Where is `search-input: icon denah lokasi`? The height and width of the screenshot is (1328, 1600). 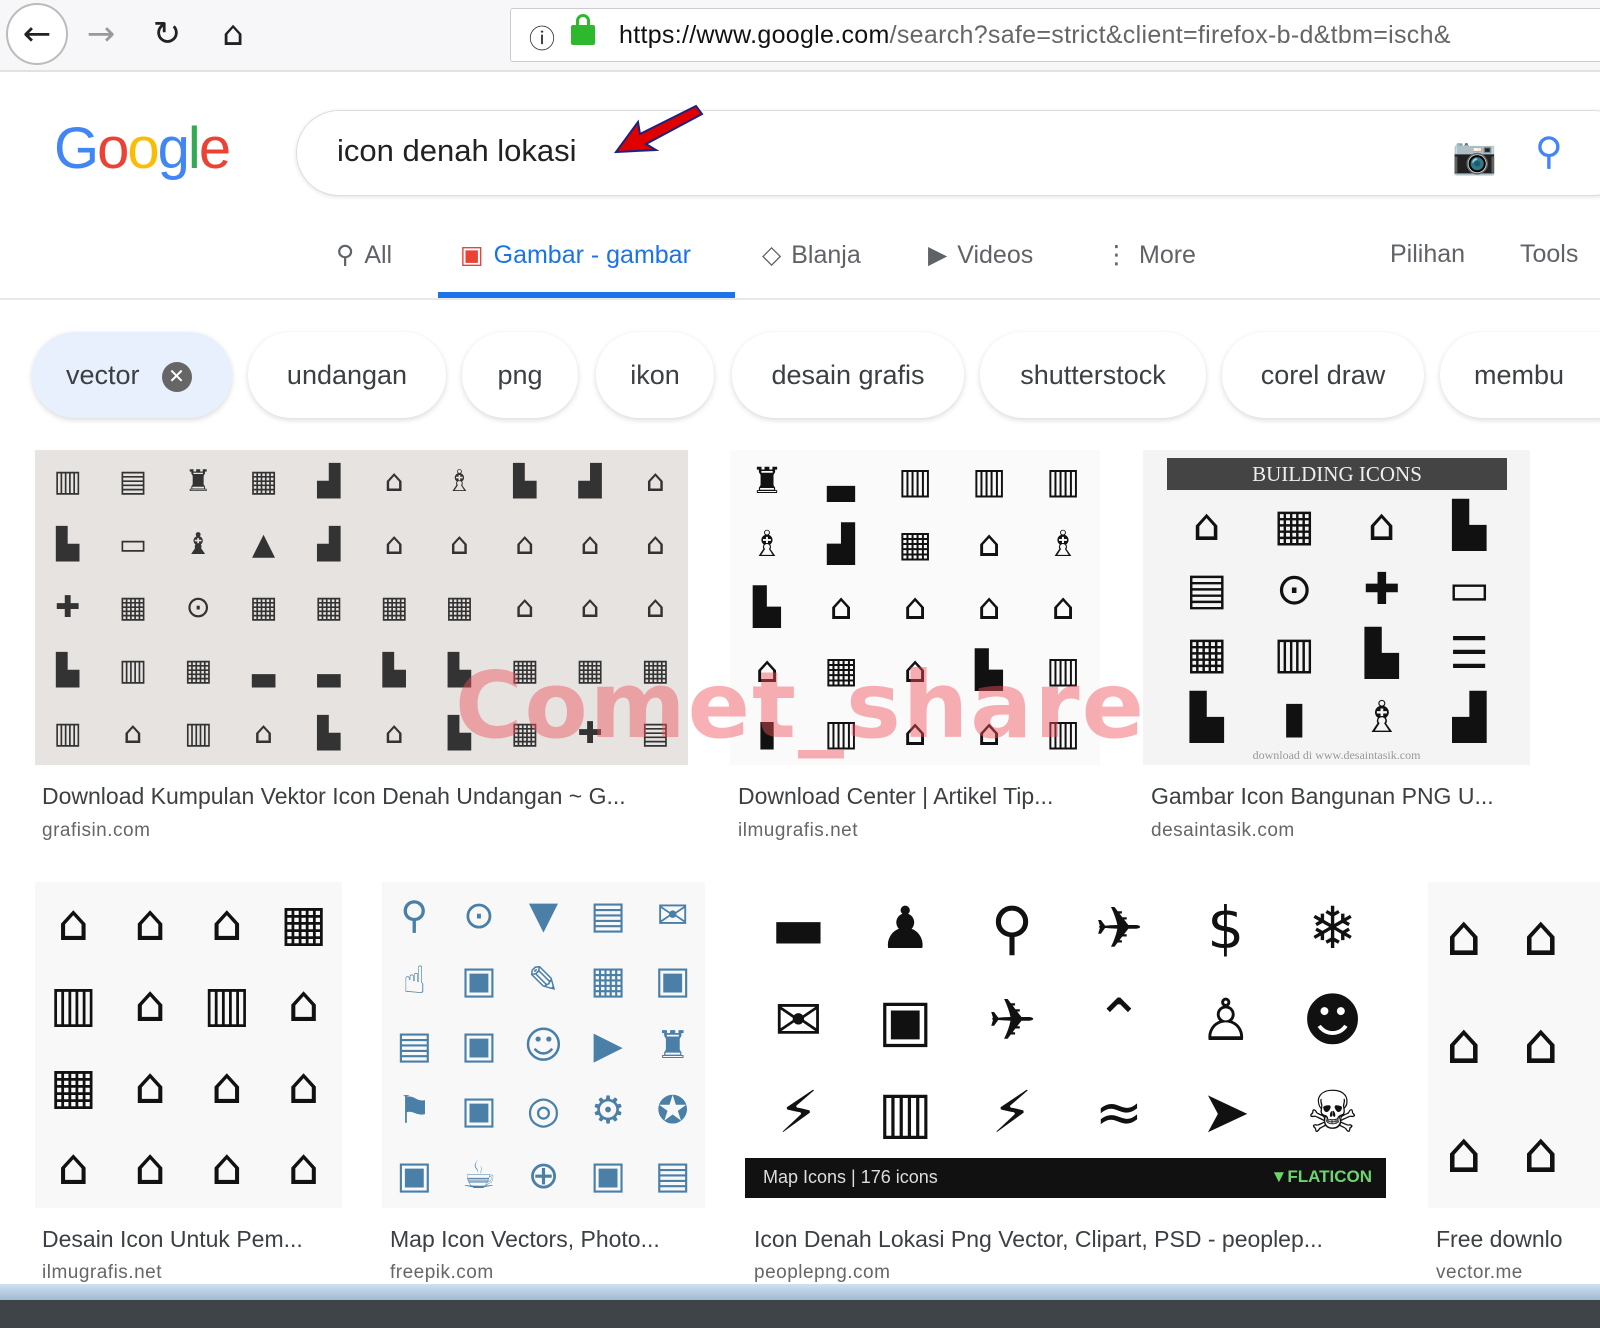
search-input: icon denah lokasi is located at coordinates (457, 151).